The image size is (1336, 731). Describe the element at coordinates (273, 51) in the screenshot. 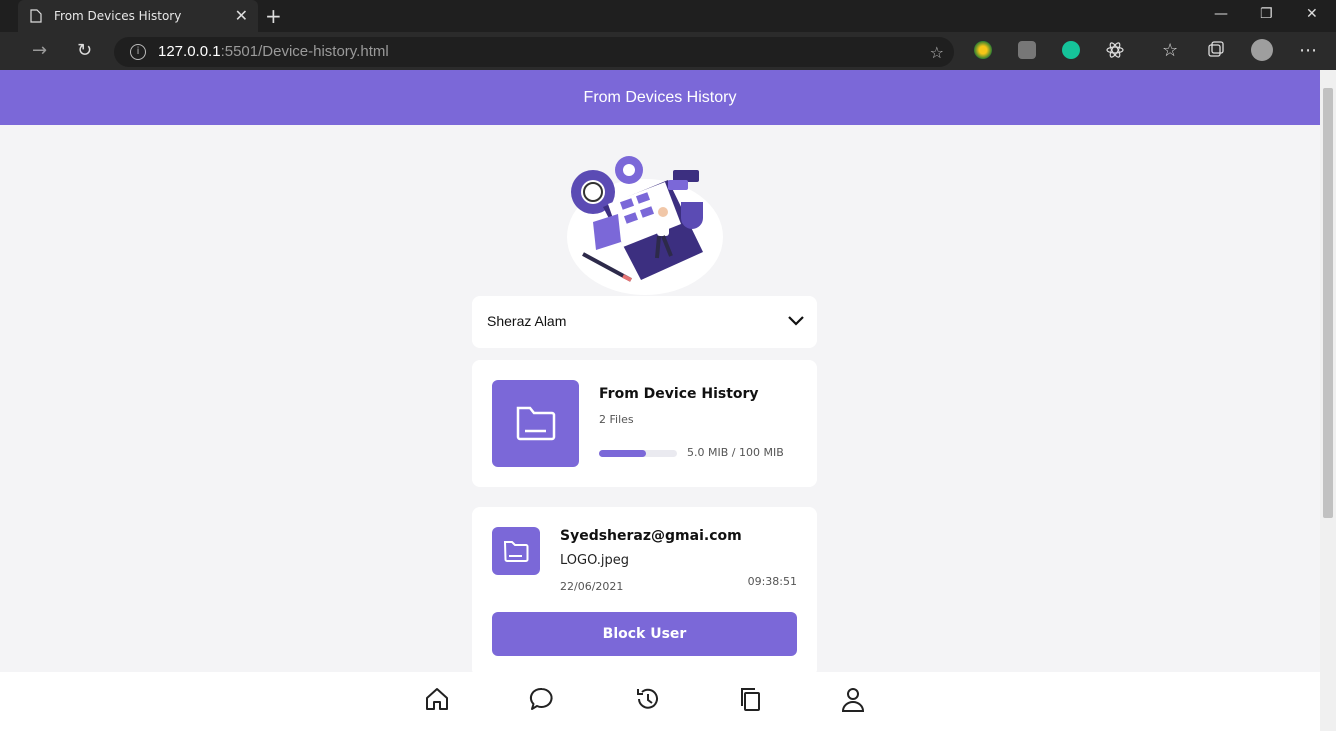

I see `url-text: 127.0.0.1:5501/Device-history.html` at that location.